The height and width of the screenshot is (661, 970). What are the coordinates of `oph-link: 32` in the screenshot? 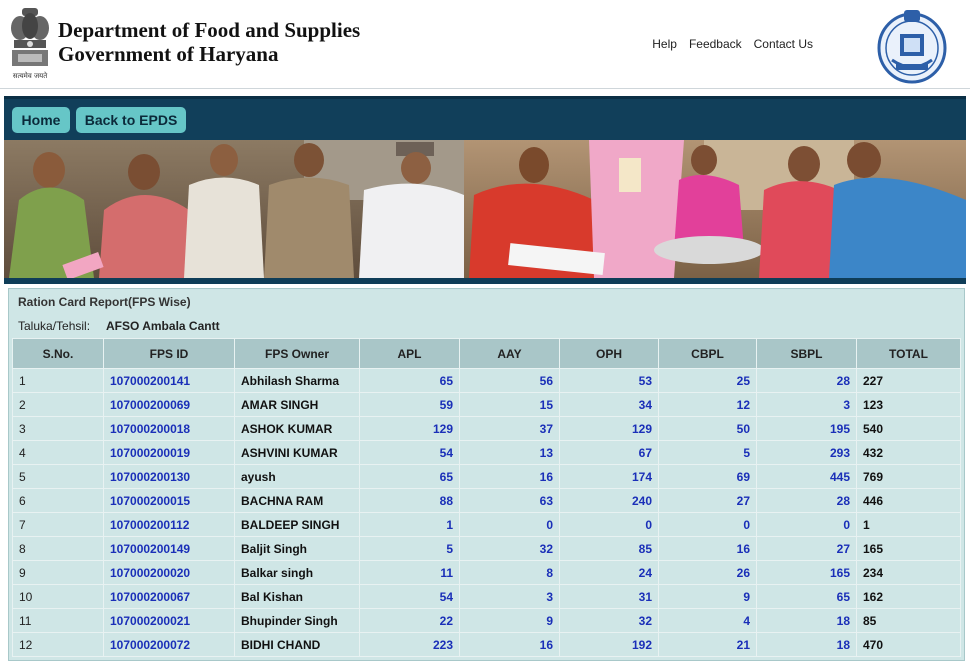 It's located at (609, 620).